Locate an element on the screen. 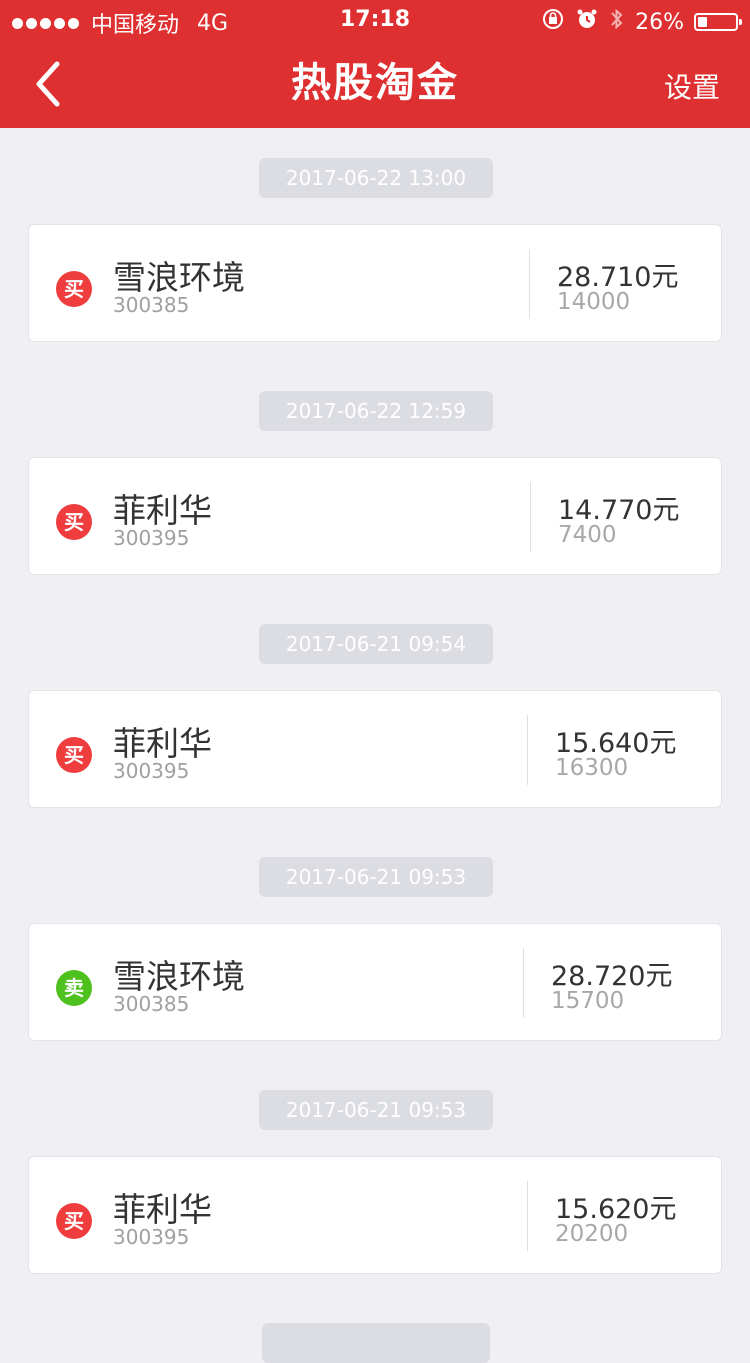 This screenshot has width=750, height=1363. date-label-partial is located at coordinates (376, 1343).